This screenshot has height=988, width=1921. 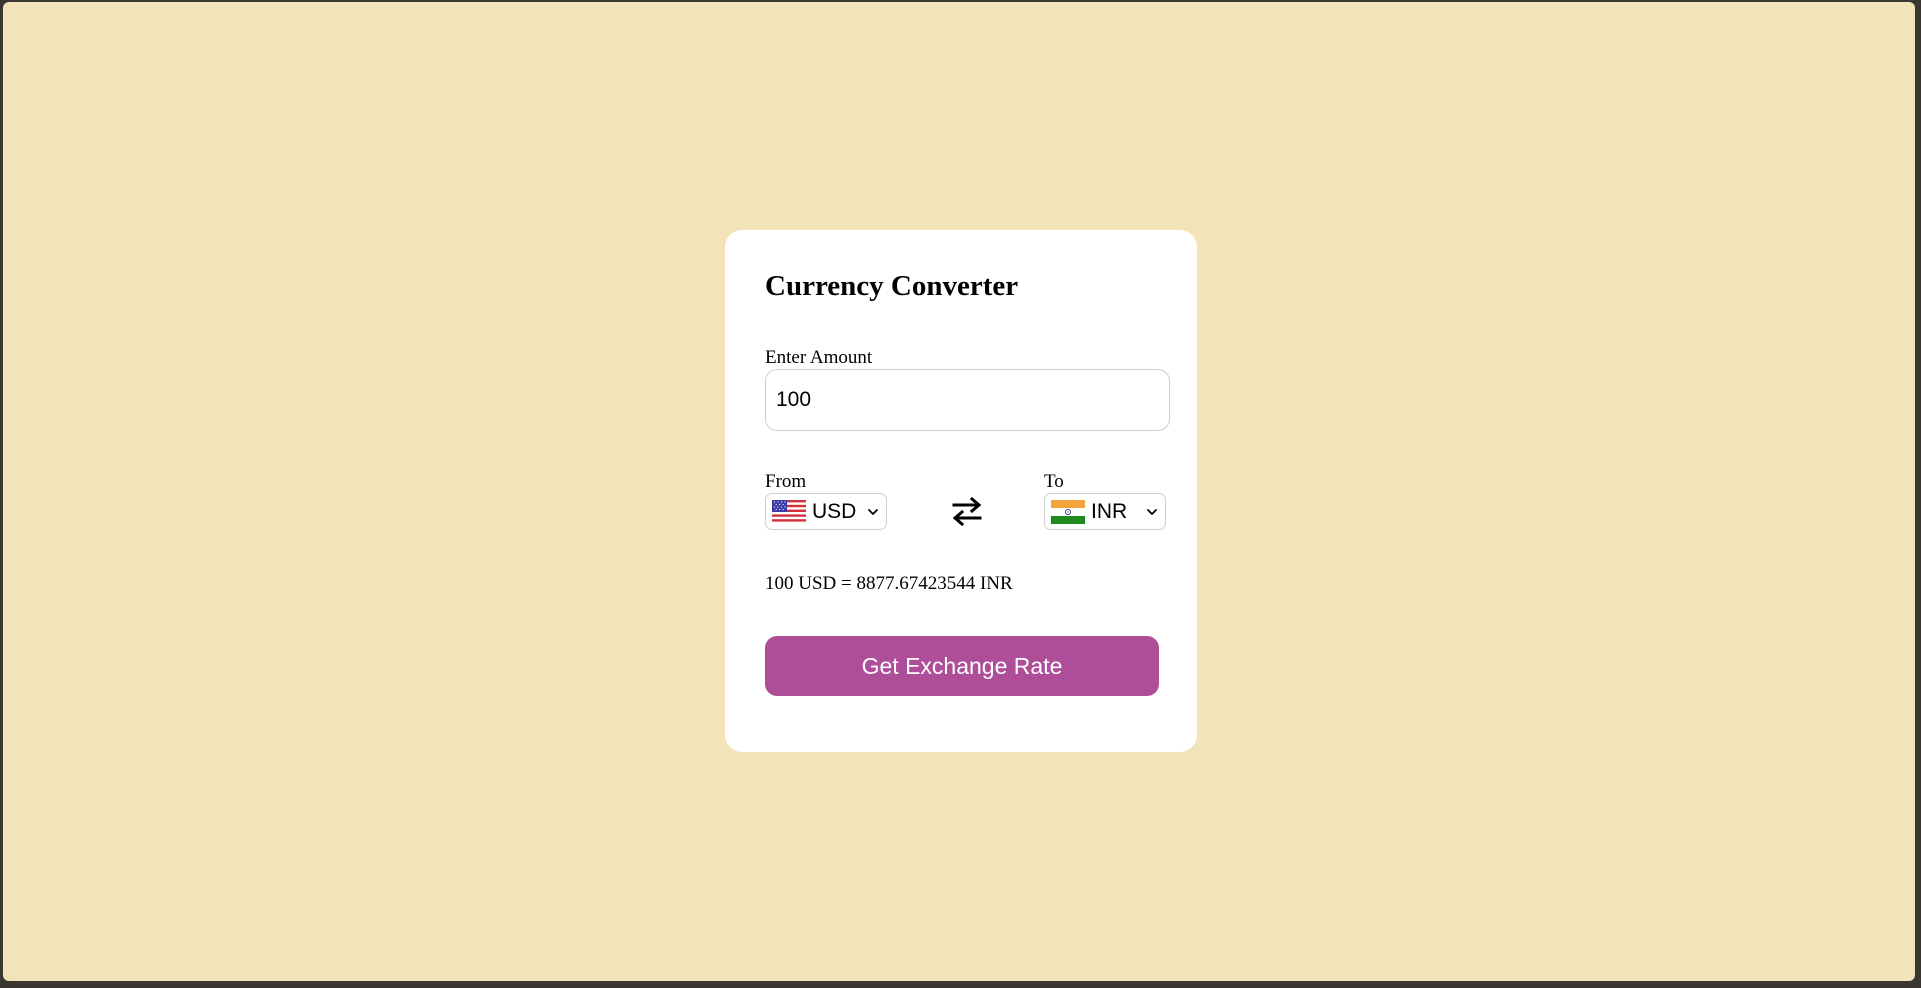 What do you see at coordinates (889, 583) in the screenshot?
I see `exchange-result-text: 100 USD = 8877.67423544 INR` at bounding box center [889, 583].